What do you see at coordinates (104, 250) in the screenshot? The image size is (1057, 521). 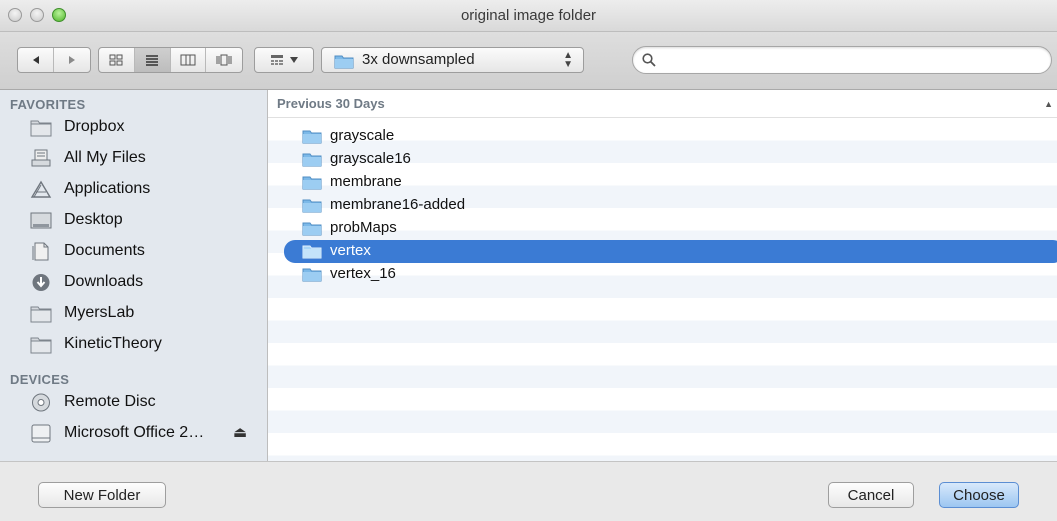 I see `sidebar-item-label: Documents` at bounding box center [104, 250].